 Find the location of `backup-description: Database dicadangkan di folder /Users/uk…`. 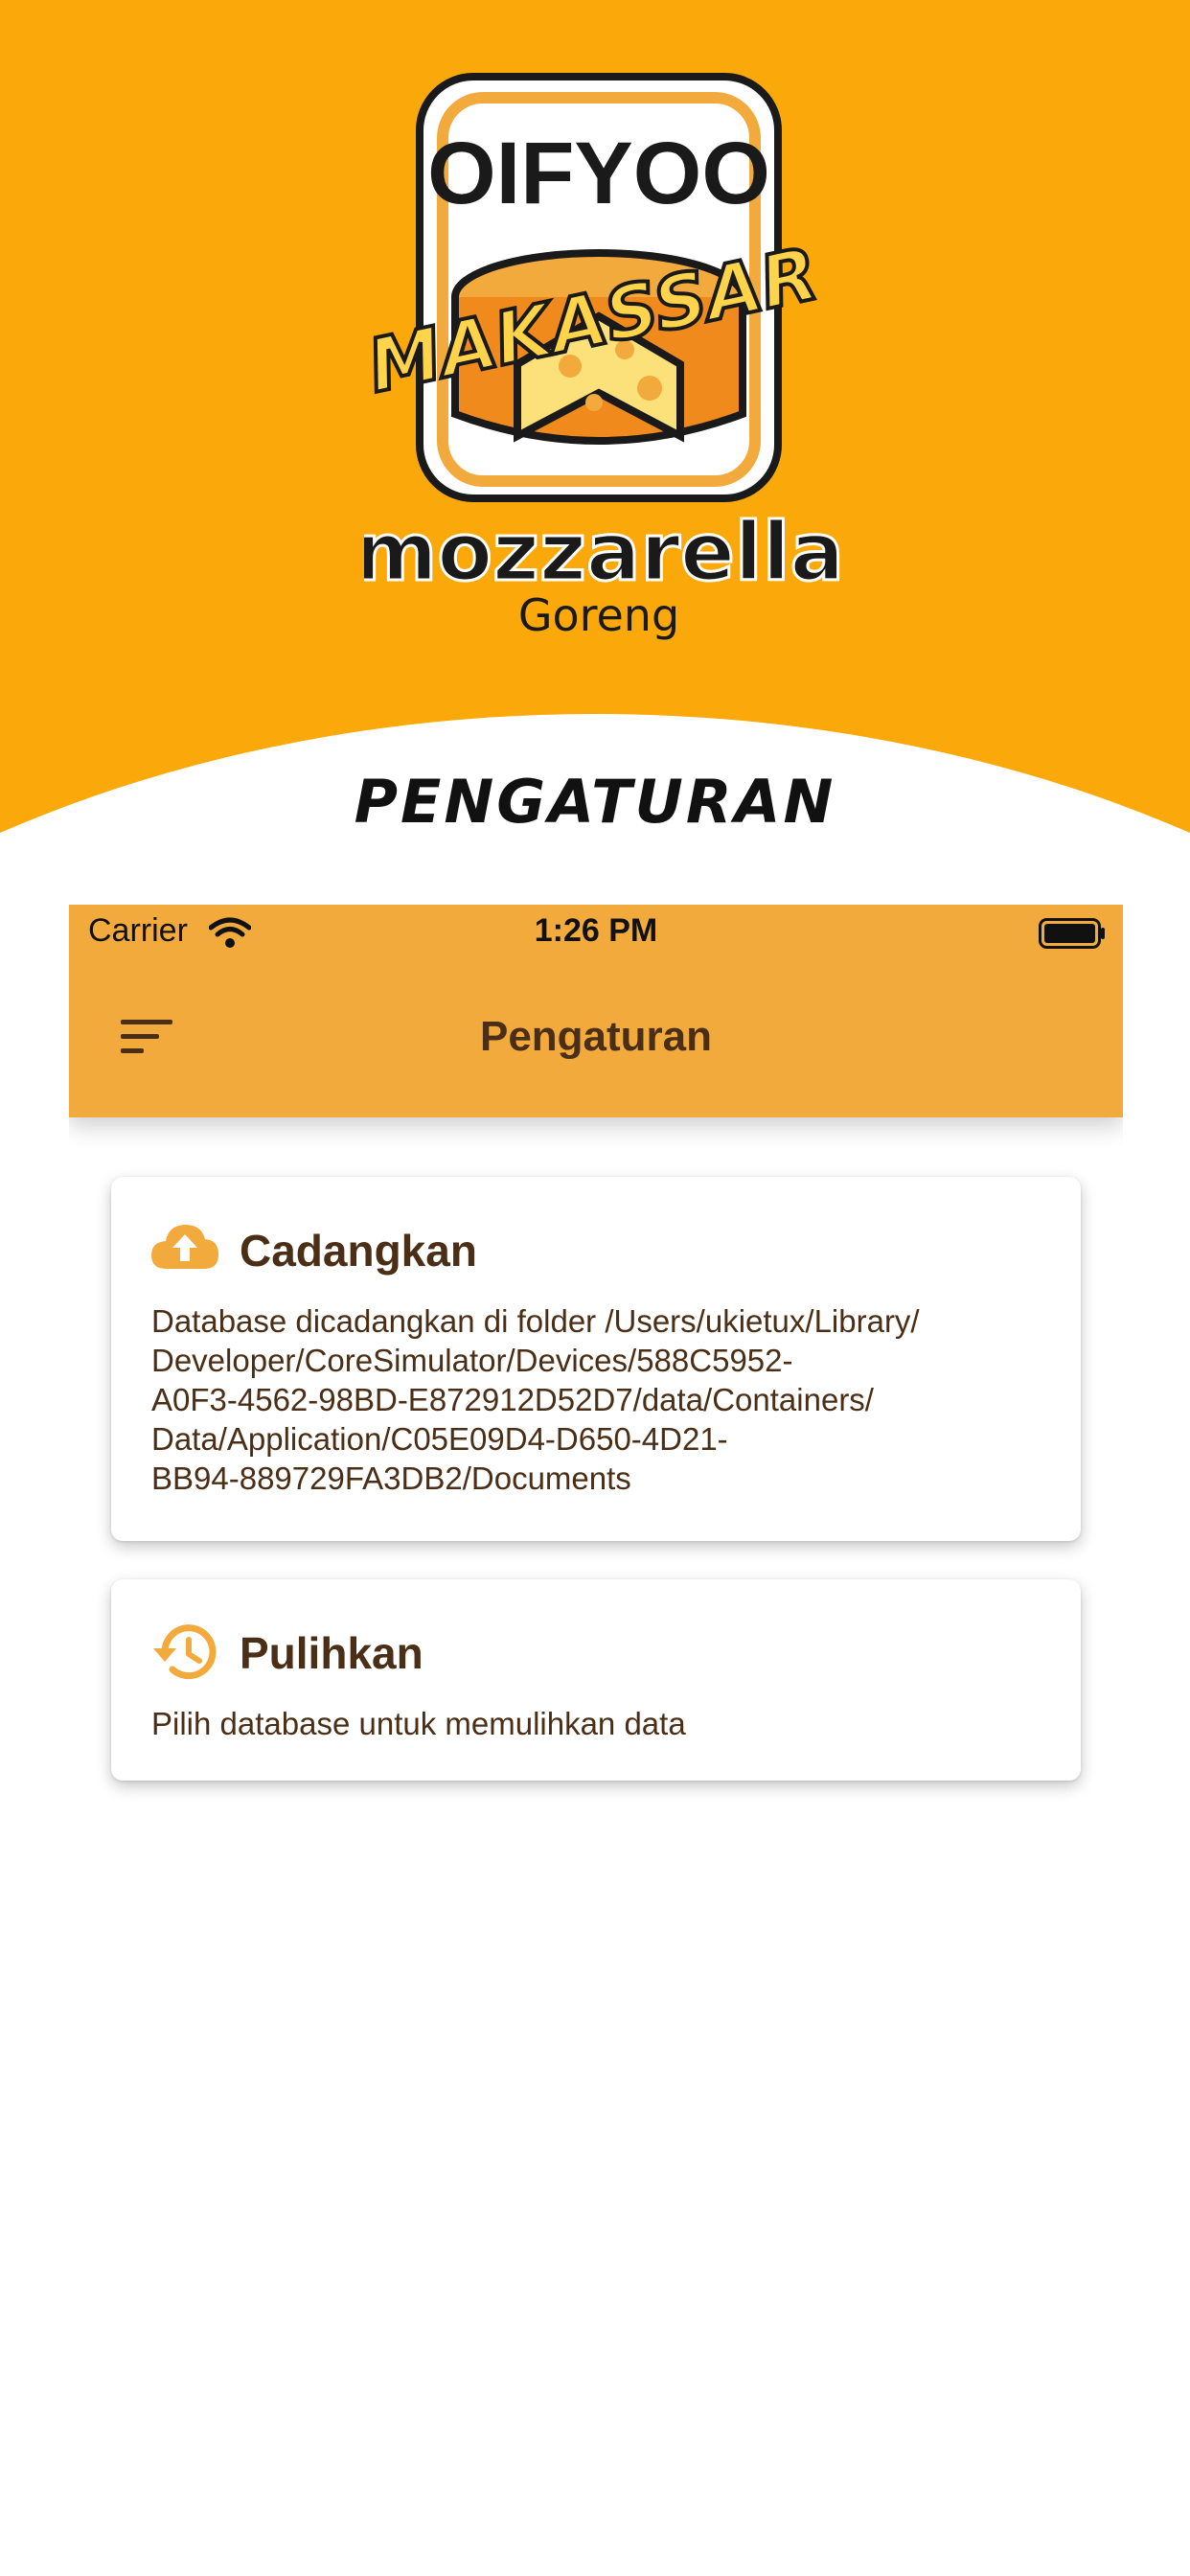

backup-description: Database dicadangkan di folder /Users/uk… is located at coordinates (536, 1399).